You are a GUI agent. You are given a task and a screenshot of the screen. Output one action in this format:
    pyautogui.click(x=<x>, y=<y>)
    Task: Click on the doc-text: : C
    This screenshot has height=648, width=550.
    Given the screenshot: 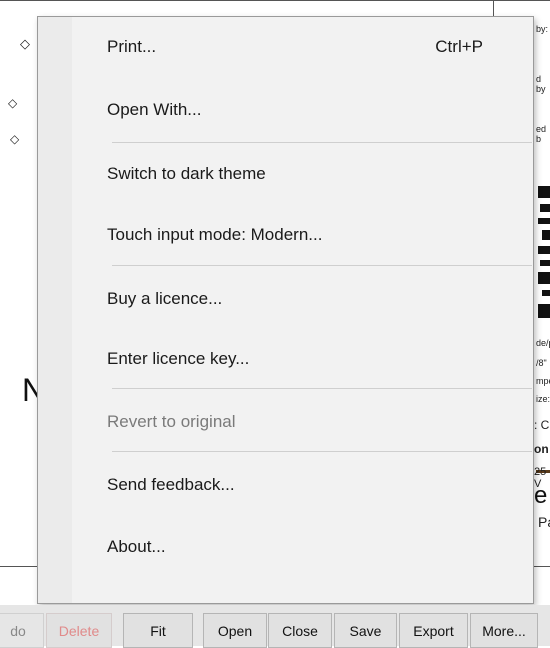 What is the action you would take?
    pyautogui.click(x=542, y=425)
    